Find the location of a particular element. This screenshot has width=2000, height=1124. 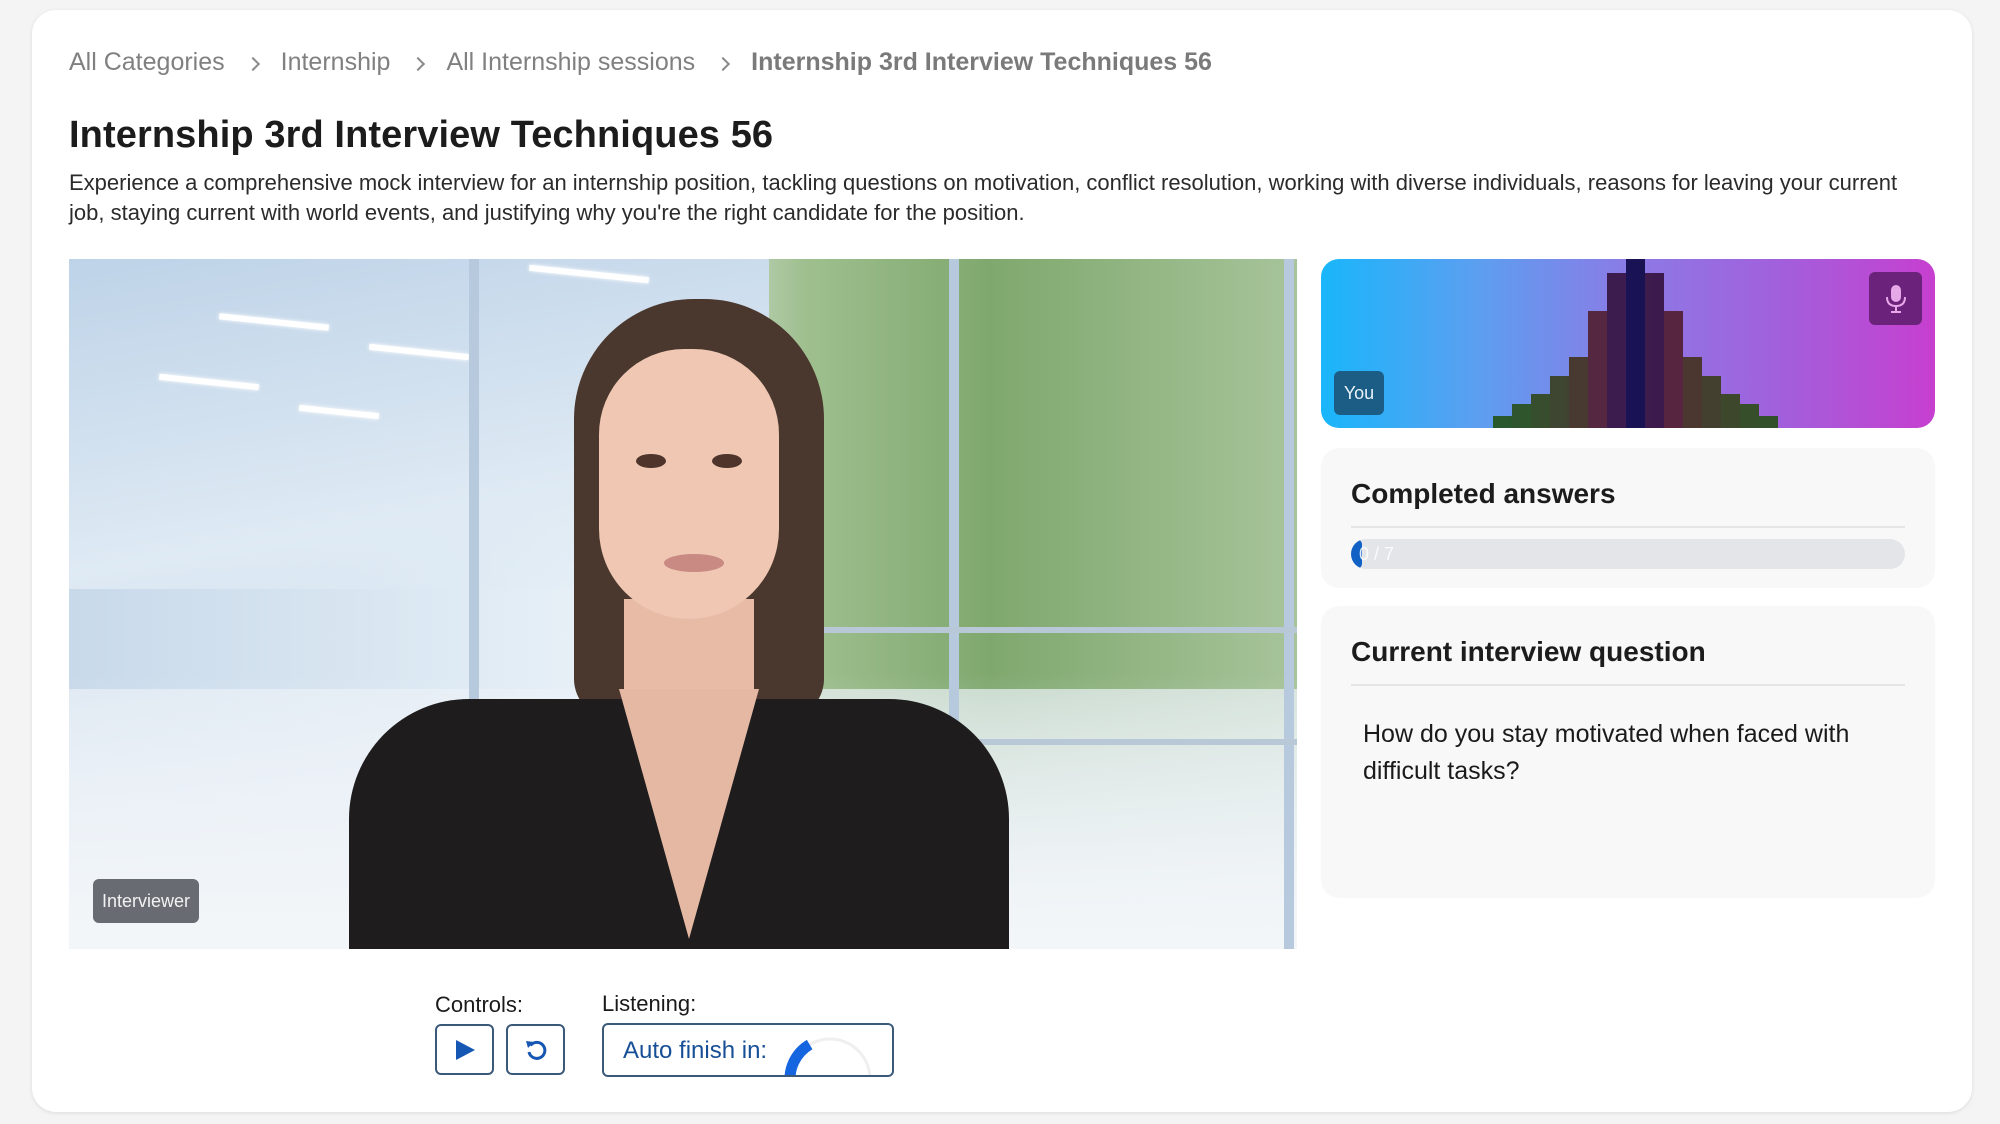

breadcrumb-current: Internship 3rd Interview Techniques 56 is located at coordinates (981, 62).